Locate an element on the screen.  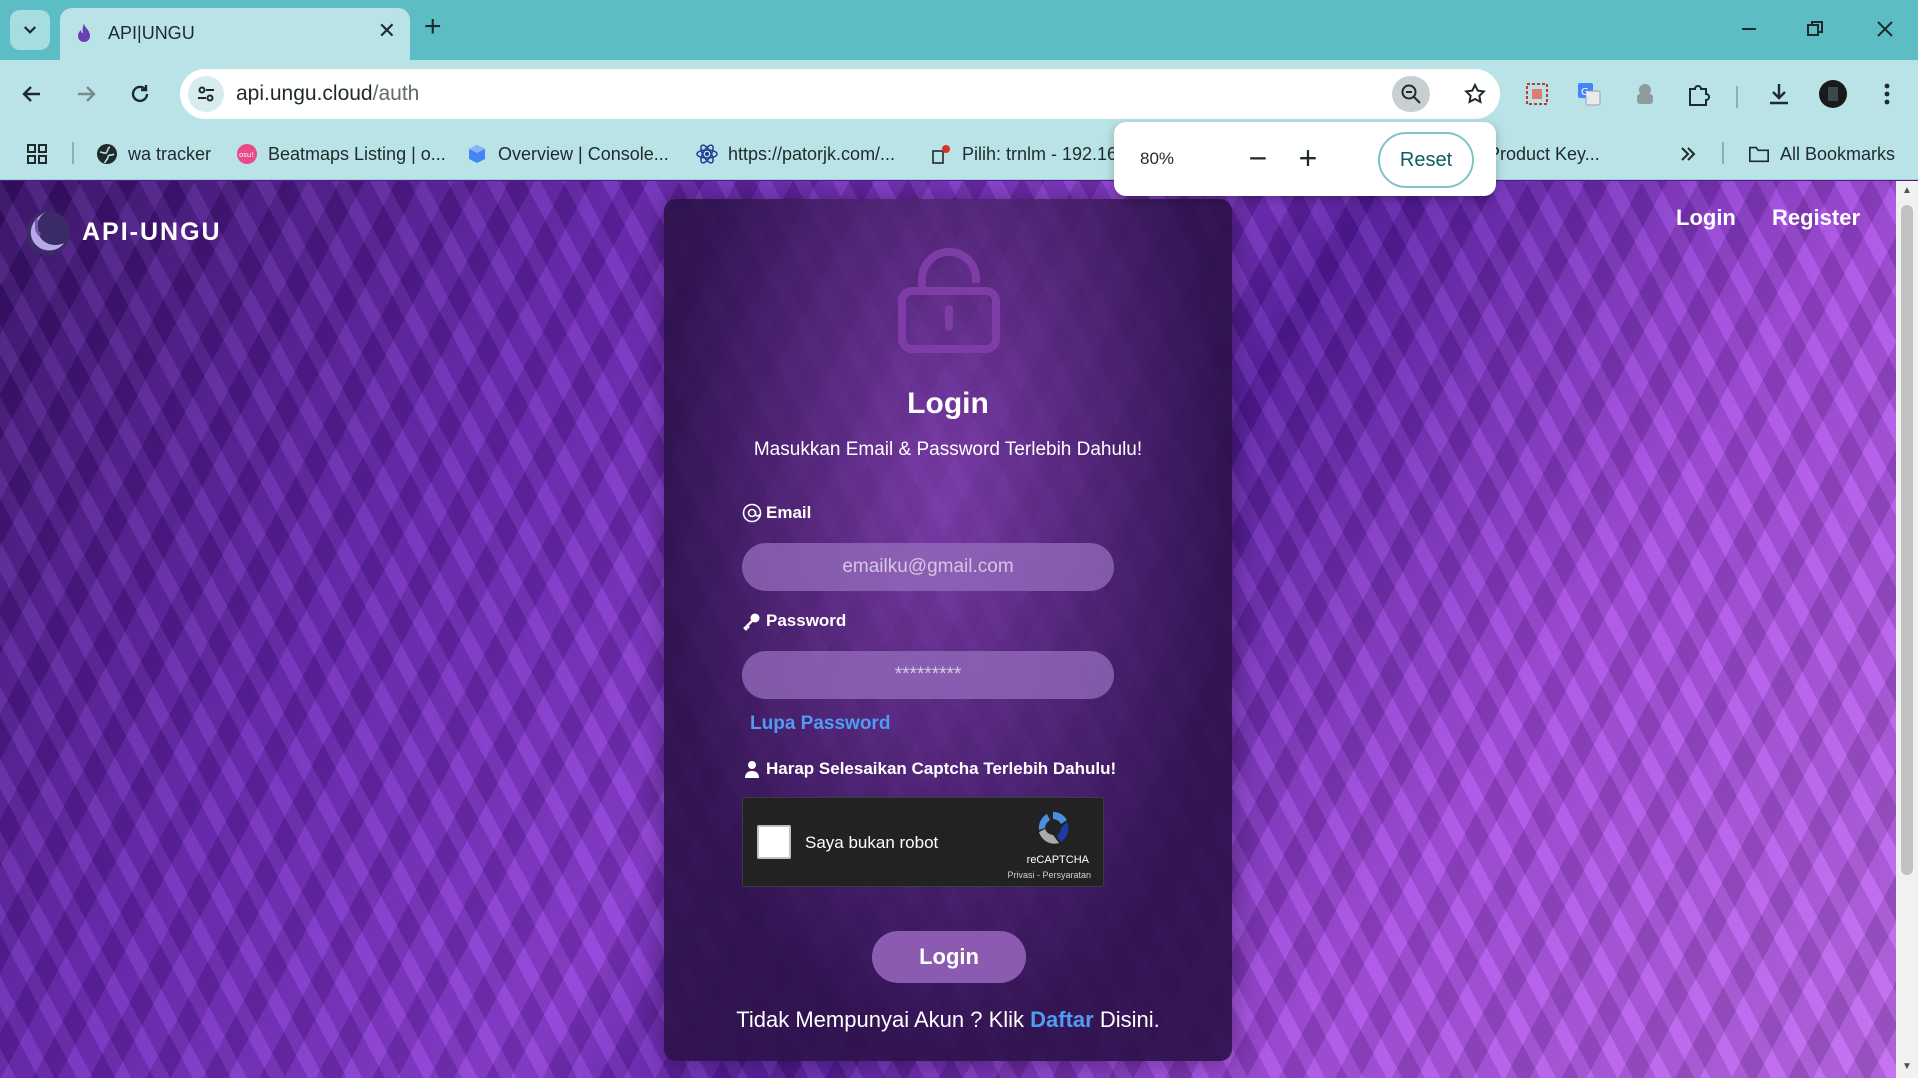
tune-icon is located at coordinates (206, 94).